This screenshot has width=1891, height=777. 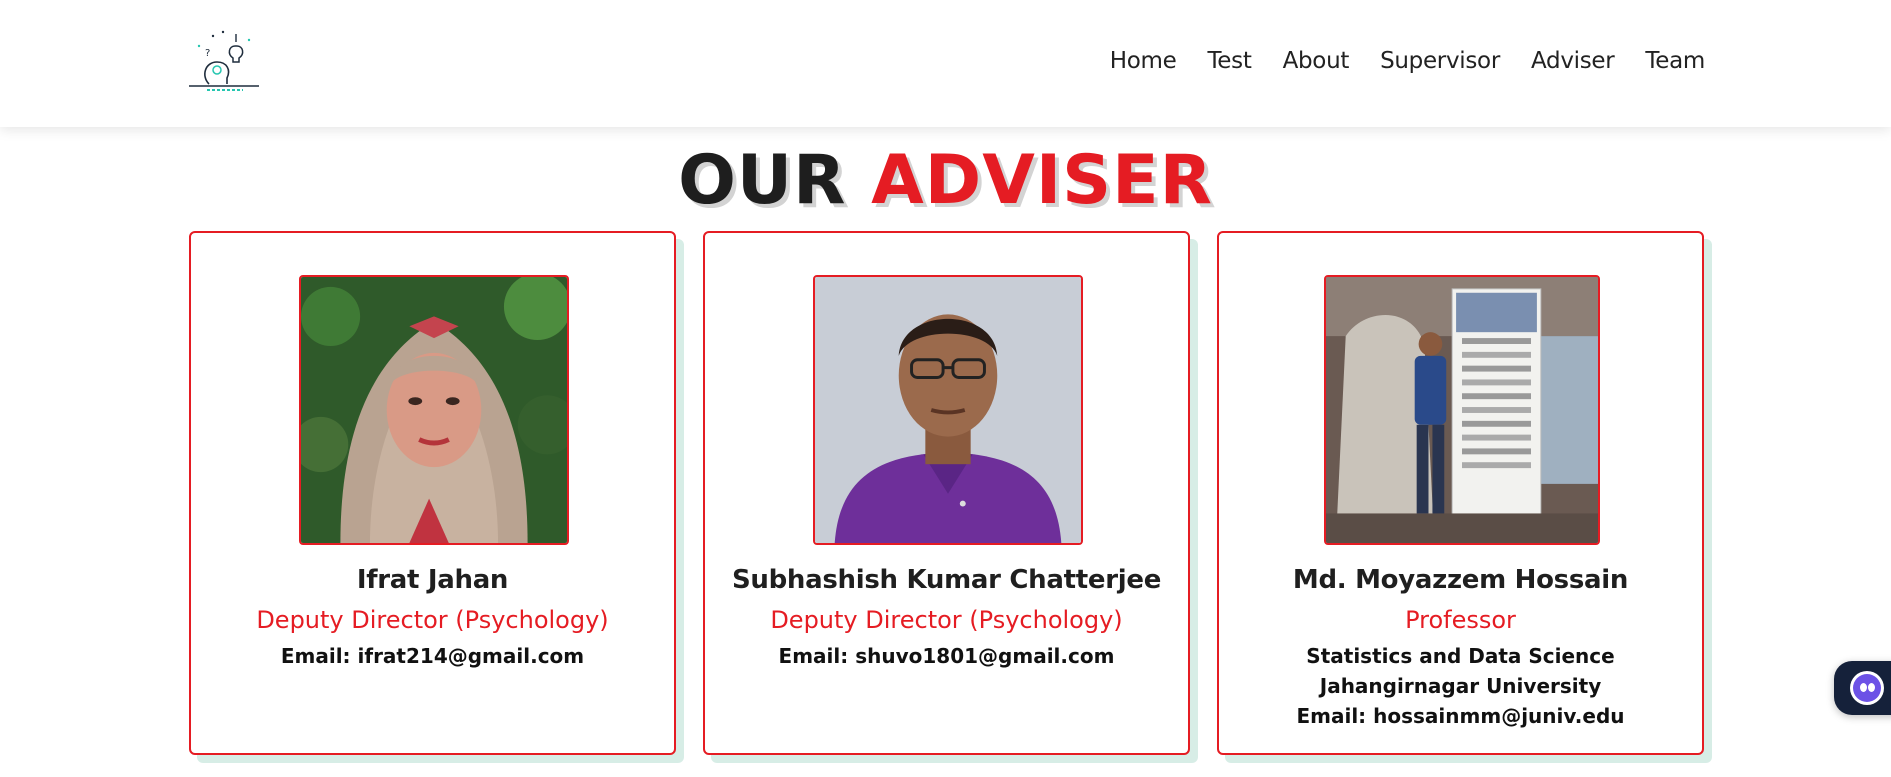 I want to click on adviser-name: Subhashish Kumar Chatterjee, so click(x=946, y=580).